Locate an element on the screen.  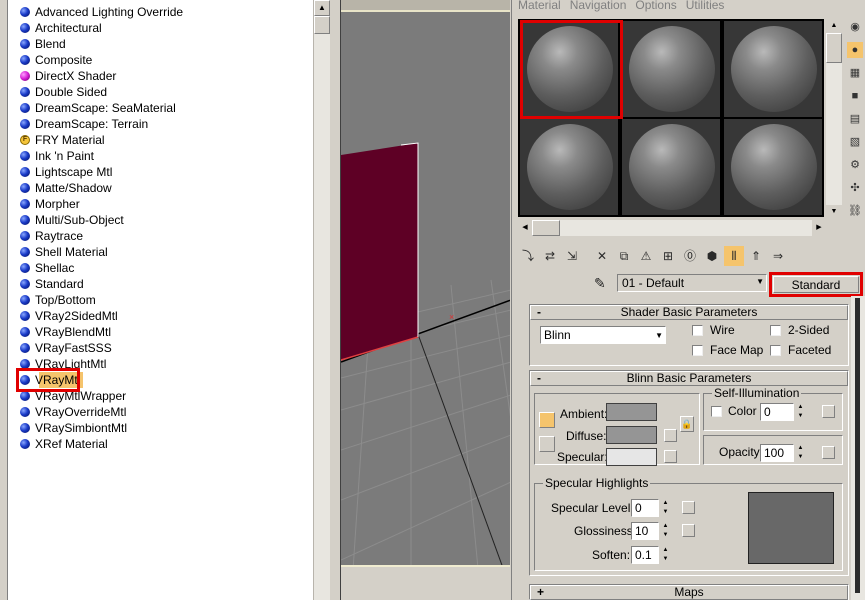
list-item: Matte/Shadow is located at coordinates (66, 188).